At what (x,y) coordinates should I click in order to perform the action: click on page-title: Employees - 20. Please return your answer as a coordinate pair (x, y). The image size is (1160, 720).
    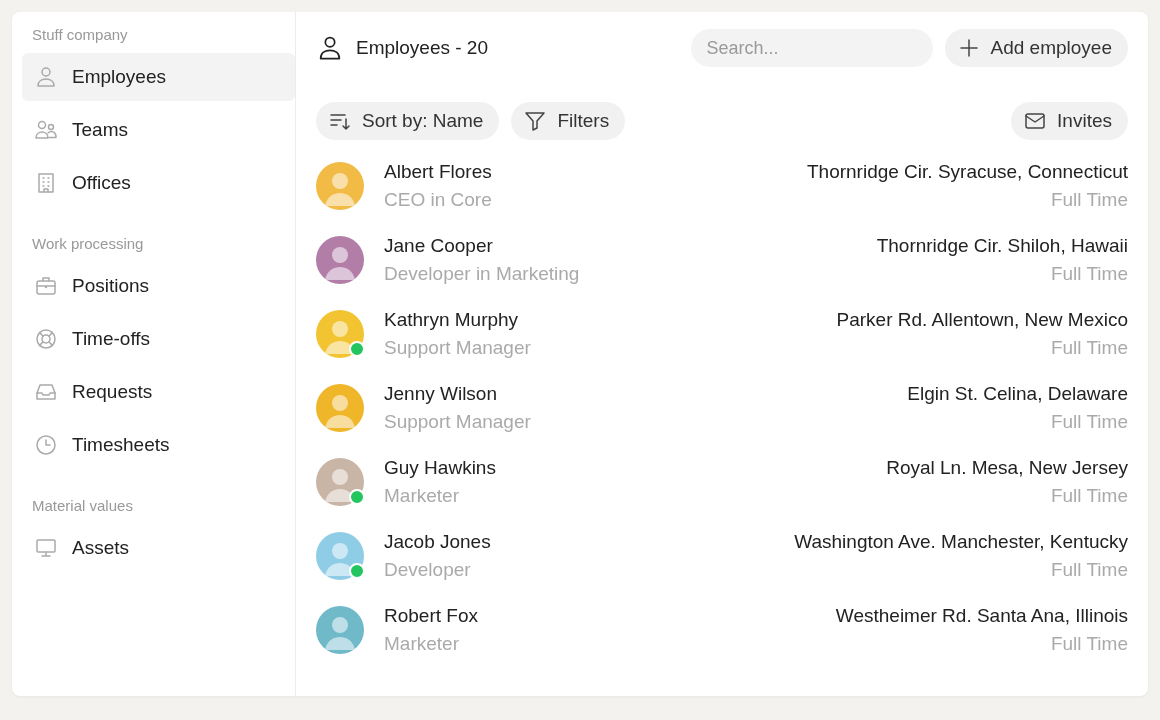
    Looking at the image, I should click on (422, 48).